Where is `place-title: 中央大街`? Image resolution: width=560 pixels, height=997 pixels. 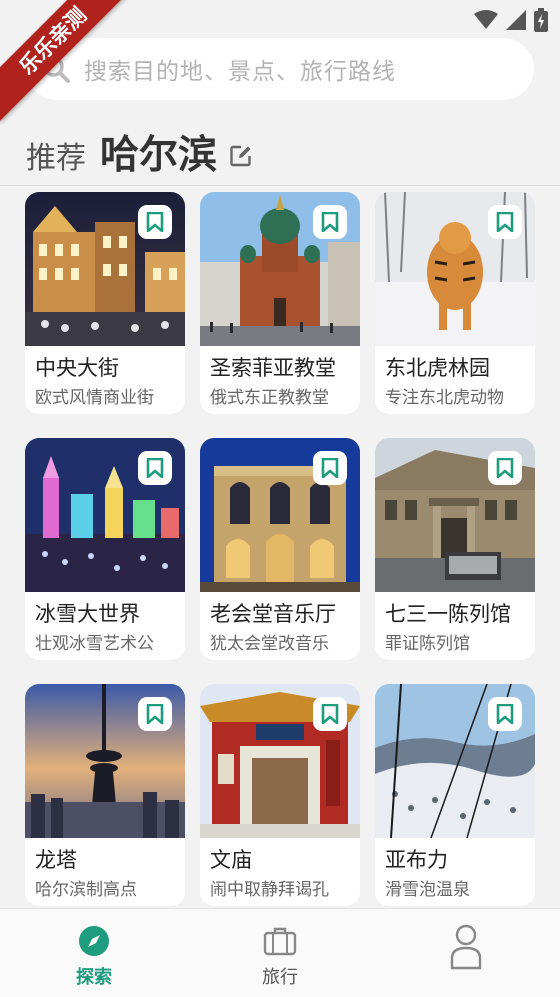
place-title: 中央大街 is located at coordinates (77, 368).